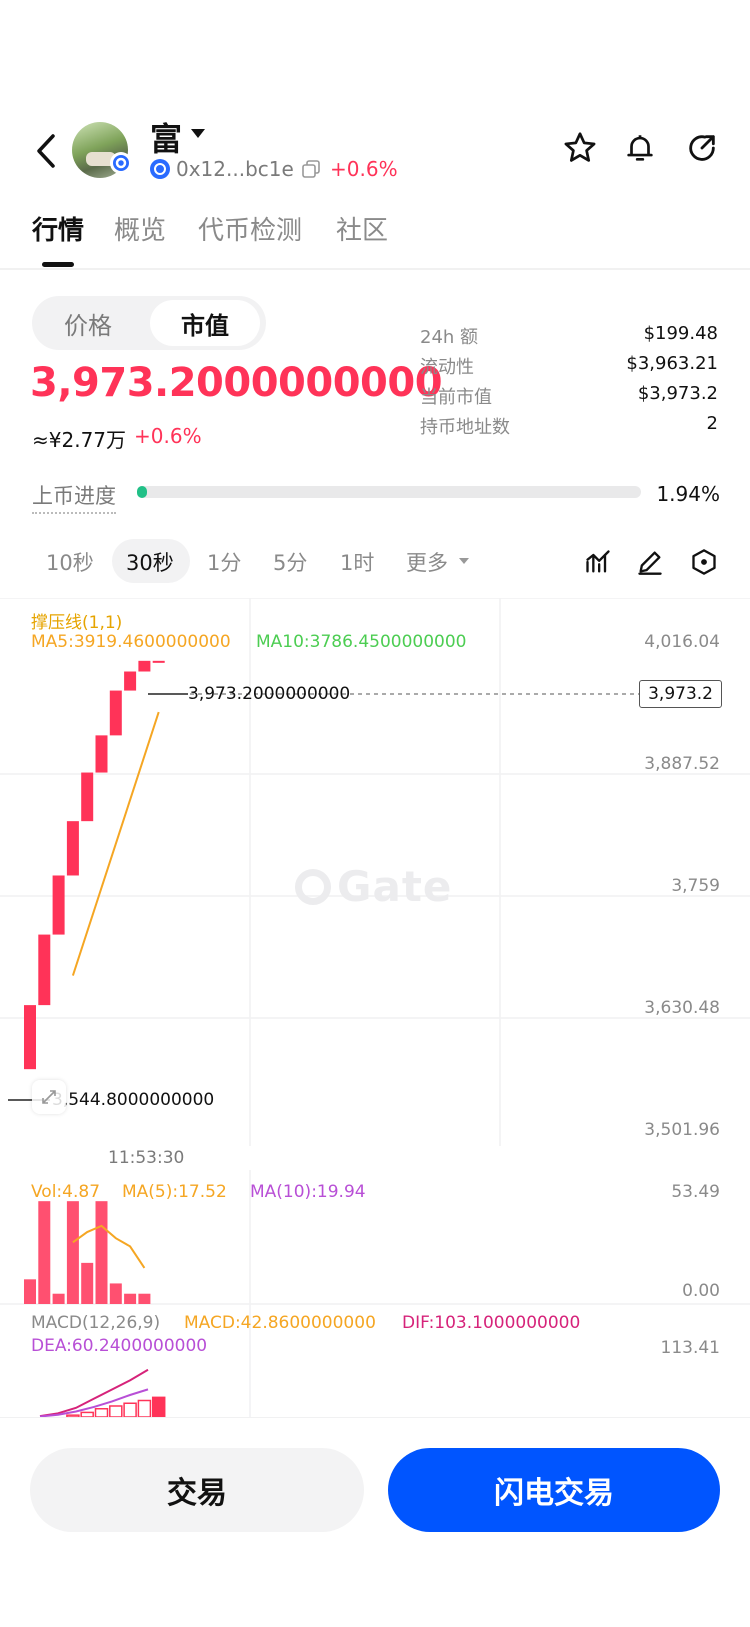  Describe the element at coordinates (313, 886) in the screenshot. I see `gate-logo-icon` at that location.